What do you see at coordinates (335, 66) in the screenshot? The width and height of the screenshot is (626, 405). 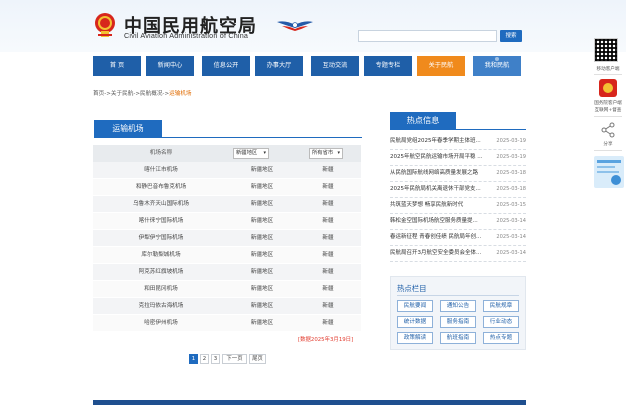 I see `nav-interaction: 互动交流` at bounding box center [335, 66].